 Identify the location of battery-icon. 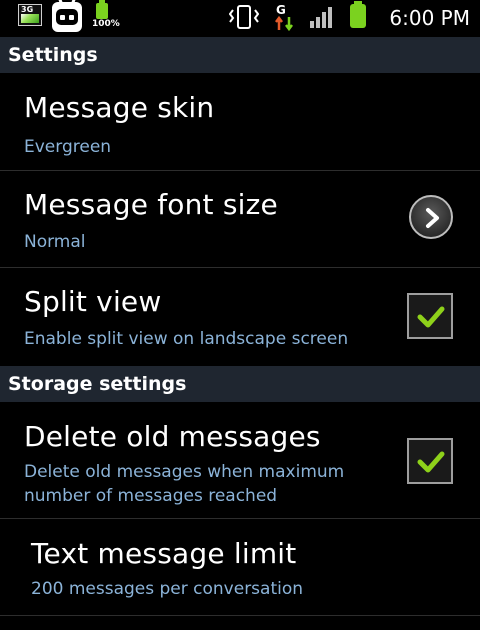
(358, 14).